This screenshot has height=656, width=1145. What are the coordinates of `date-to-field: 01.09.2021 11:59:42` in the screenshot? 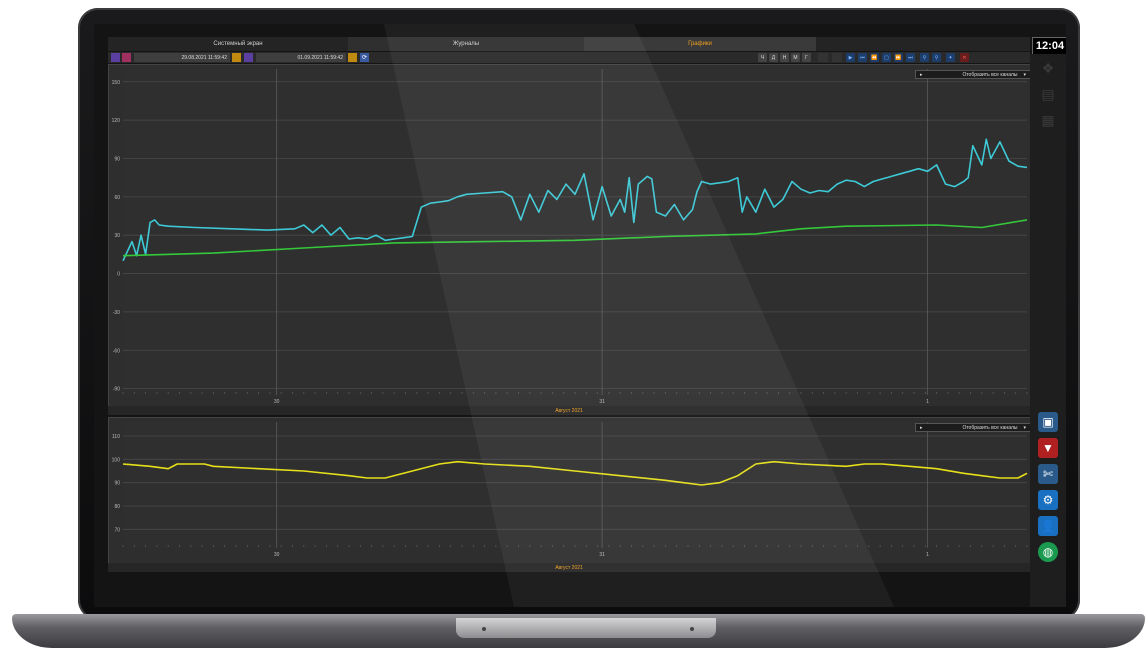 It's located at (301, 57).